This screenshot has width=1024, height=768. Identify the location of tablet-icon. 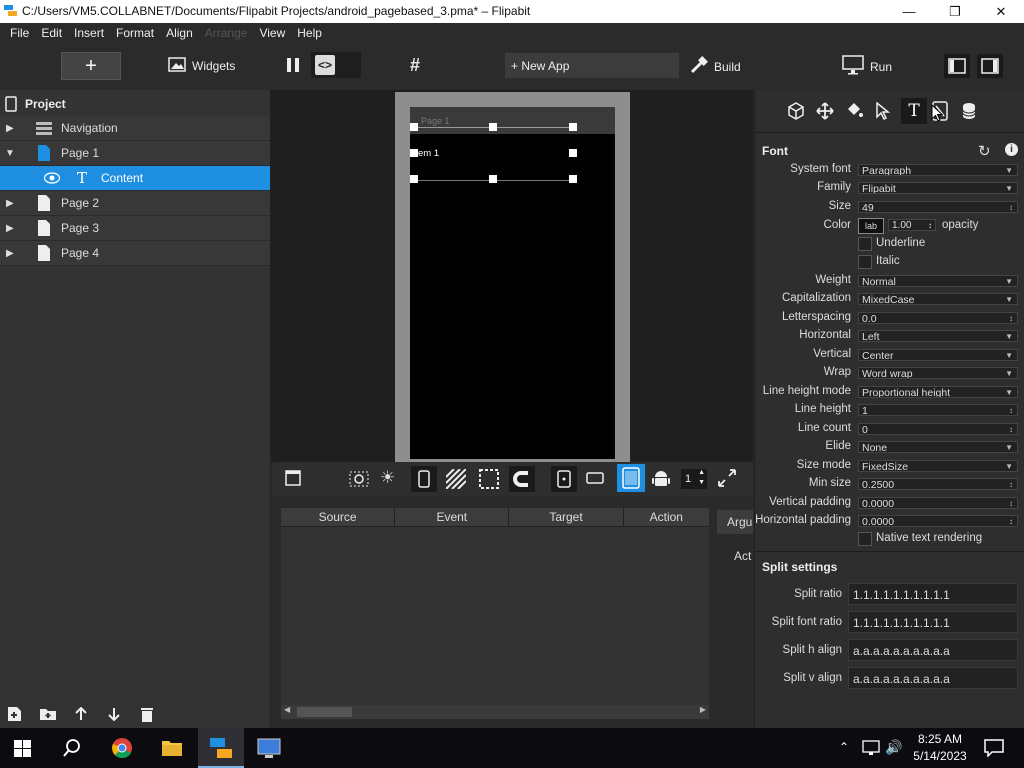
(631, 478).